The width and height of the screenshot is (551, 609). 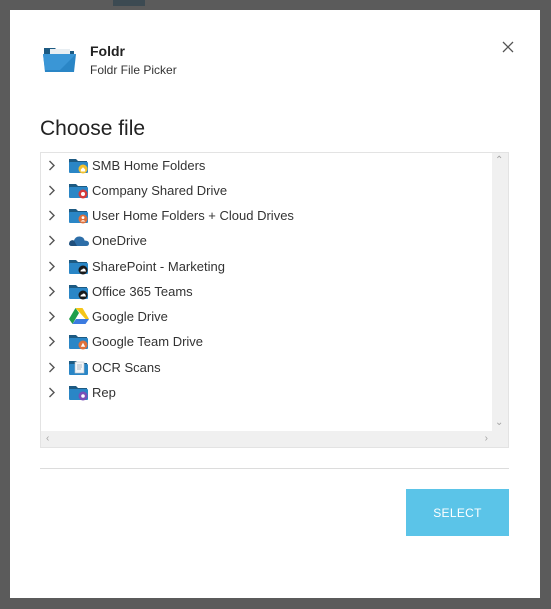 What do you see at coordinates (47, 439) in the screenshot?
I see `scroll-left-icon: ‹` at bounding box center [47, 439].